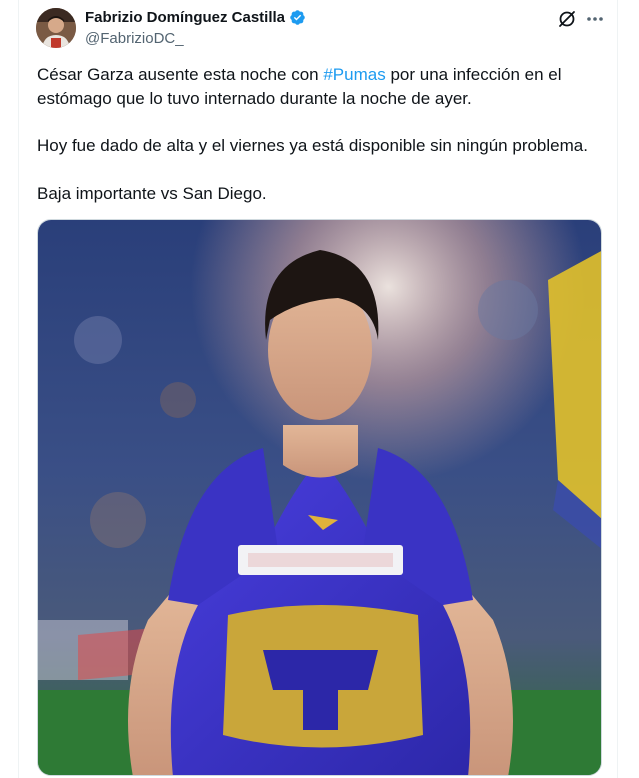  What do you see at coordinates (134, 38) in the screenshot?
I see `author-handle: @FabrizioDC_` at bounding box center [134, 38].